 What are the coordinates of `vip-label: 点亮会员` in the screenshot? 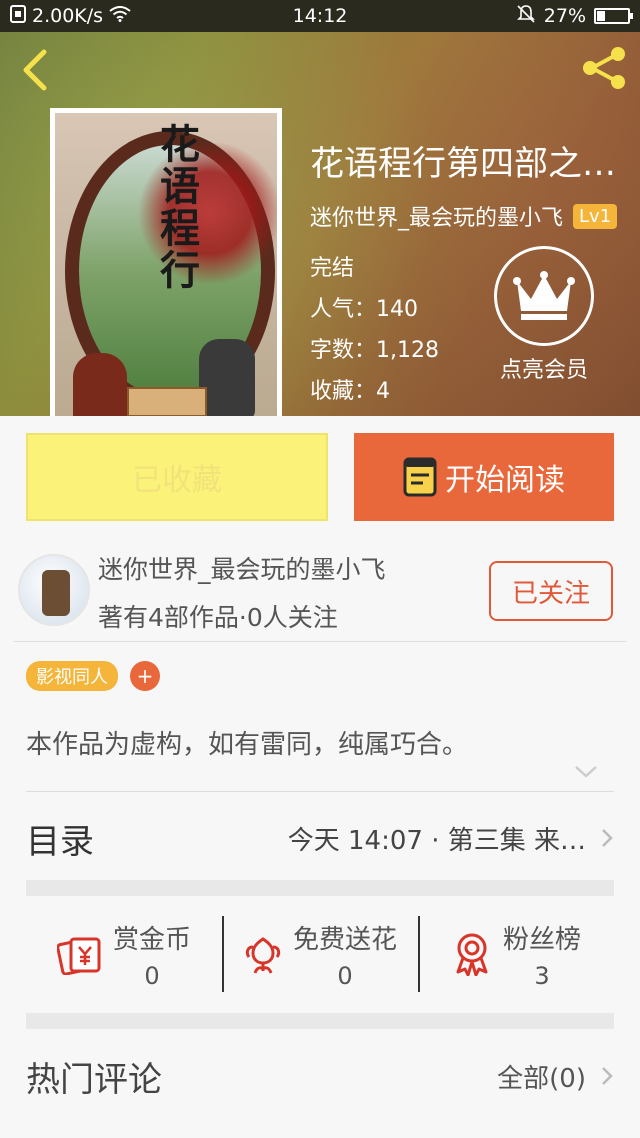 It's located at (543, 370).